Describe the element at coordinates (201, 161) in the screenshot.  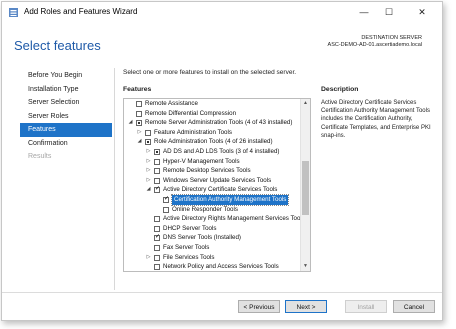
I see `feature-label: Hyper-V Management Tools` at that location.